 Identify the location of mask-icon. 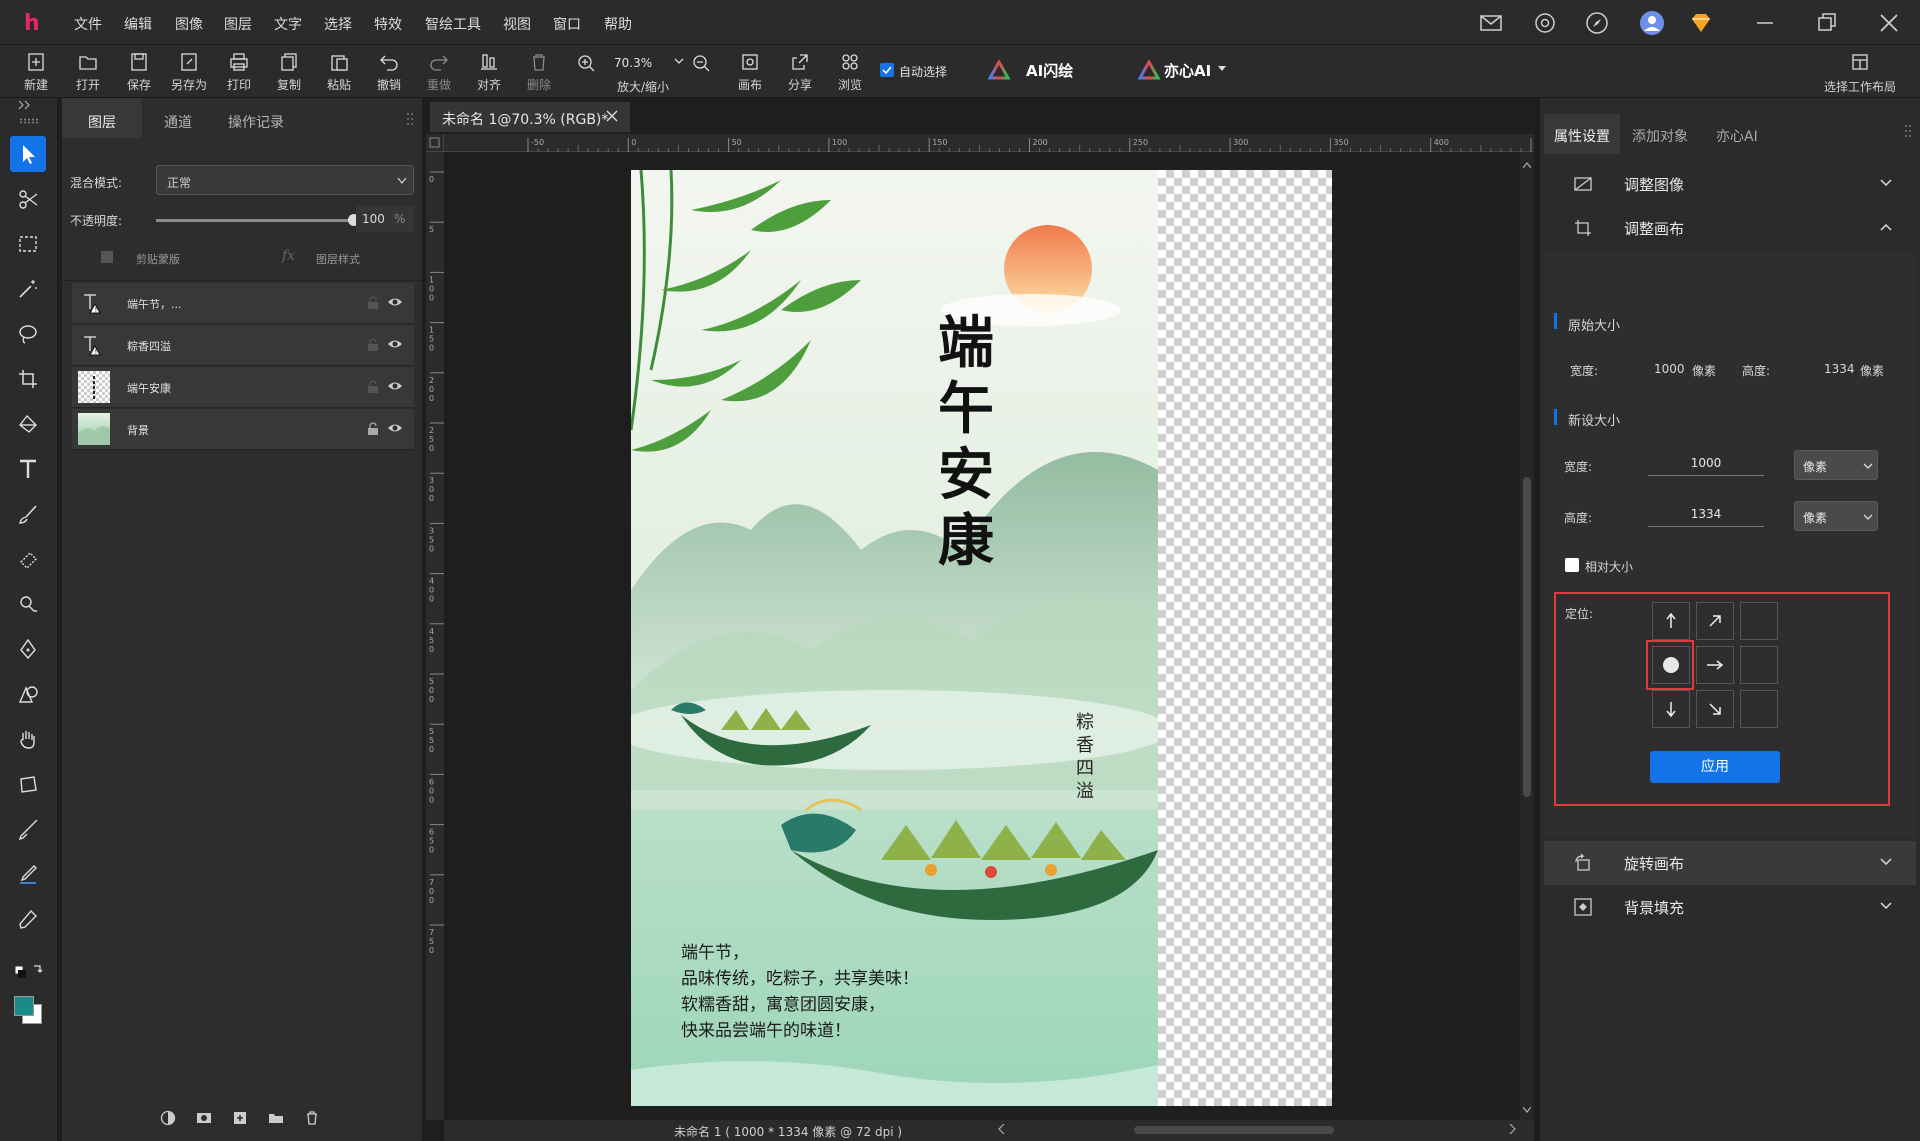
(204, 1118).